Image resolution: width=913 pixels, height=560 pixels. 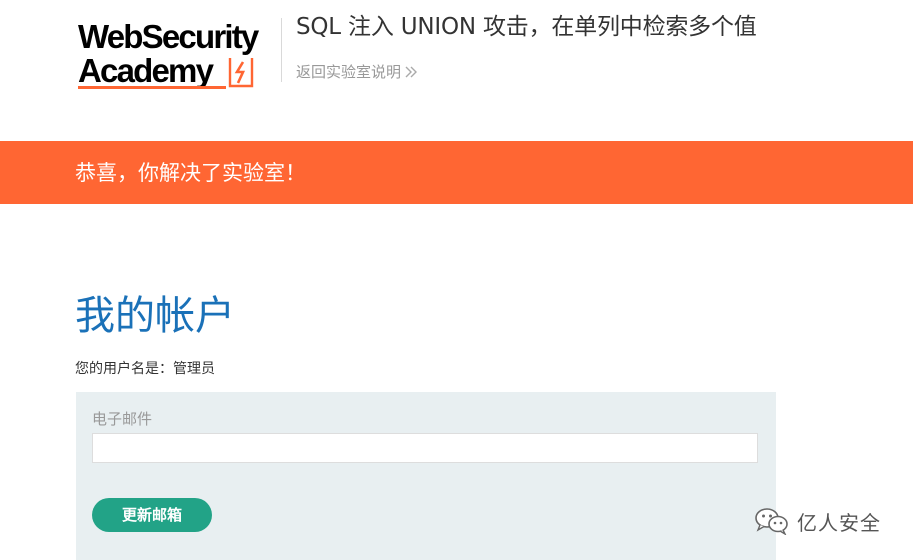 What do you see at coordinates (425, 448) in the screenshot?
I see `email-field` at bounding box center [425, 448].